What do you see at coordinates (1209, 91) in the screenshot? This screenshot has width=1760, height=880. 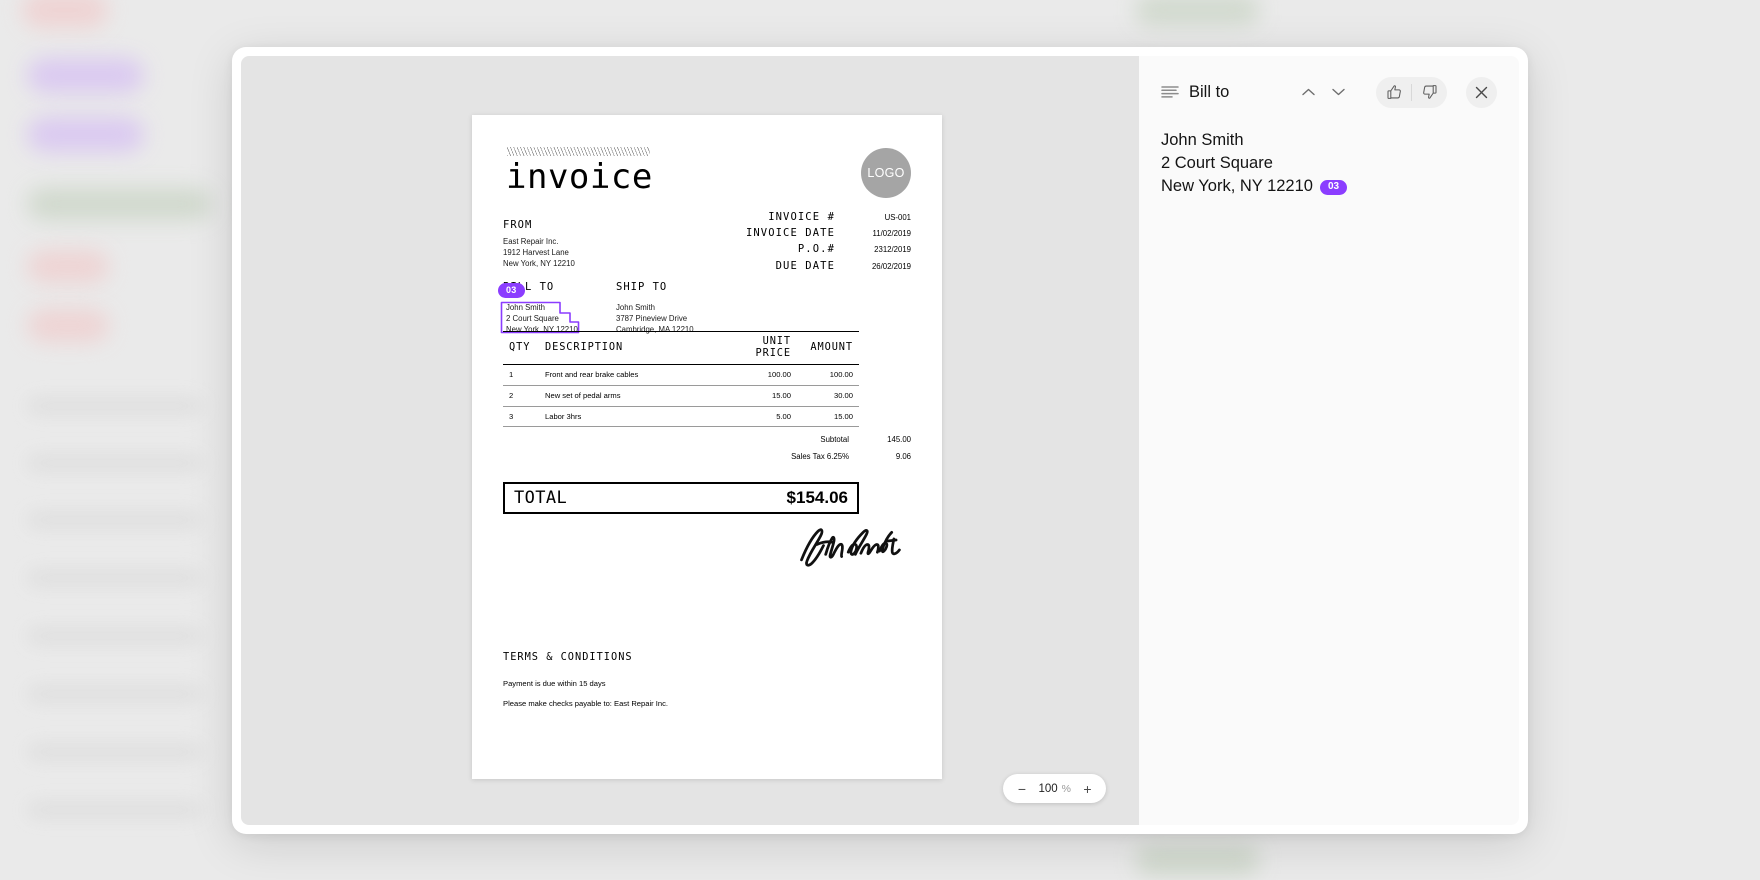 I see `panel-title: Bill to` at bounding box center [1209, 91].